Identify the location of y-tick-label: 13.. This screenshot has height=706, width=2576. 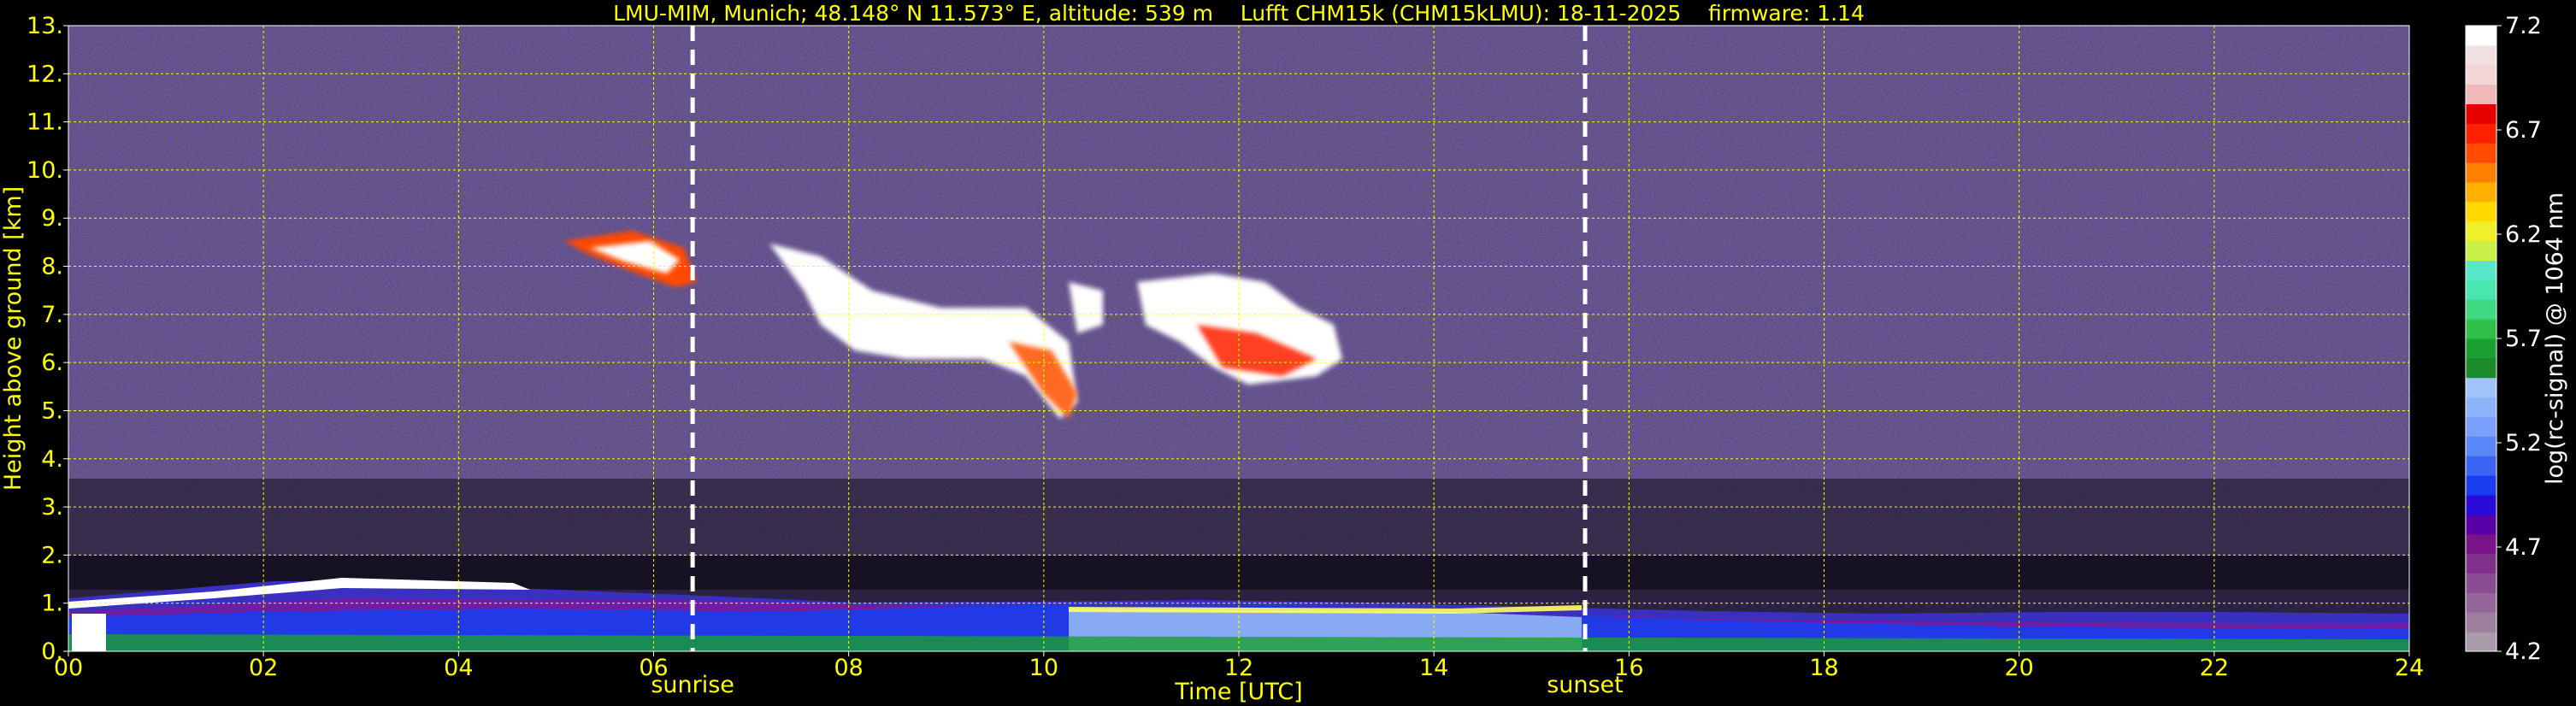
(45, 26).